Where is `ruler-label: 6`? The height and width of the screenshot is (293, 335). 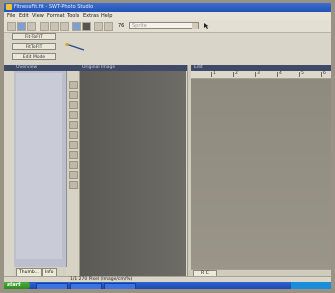 ruler-label: 6 is located at coordinates (324, 73).